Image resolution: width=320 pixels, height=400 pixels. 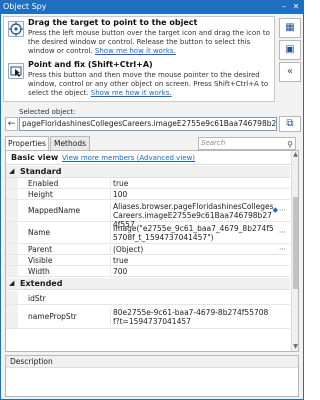 I want to click on window-tile-icon: ▦, so click(x=290, y=28).